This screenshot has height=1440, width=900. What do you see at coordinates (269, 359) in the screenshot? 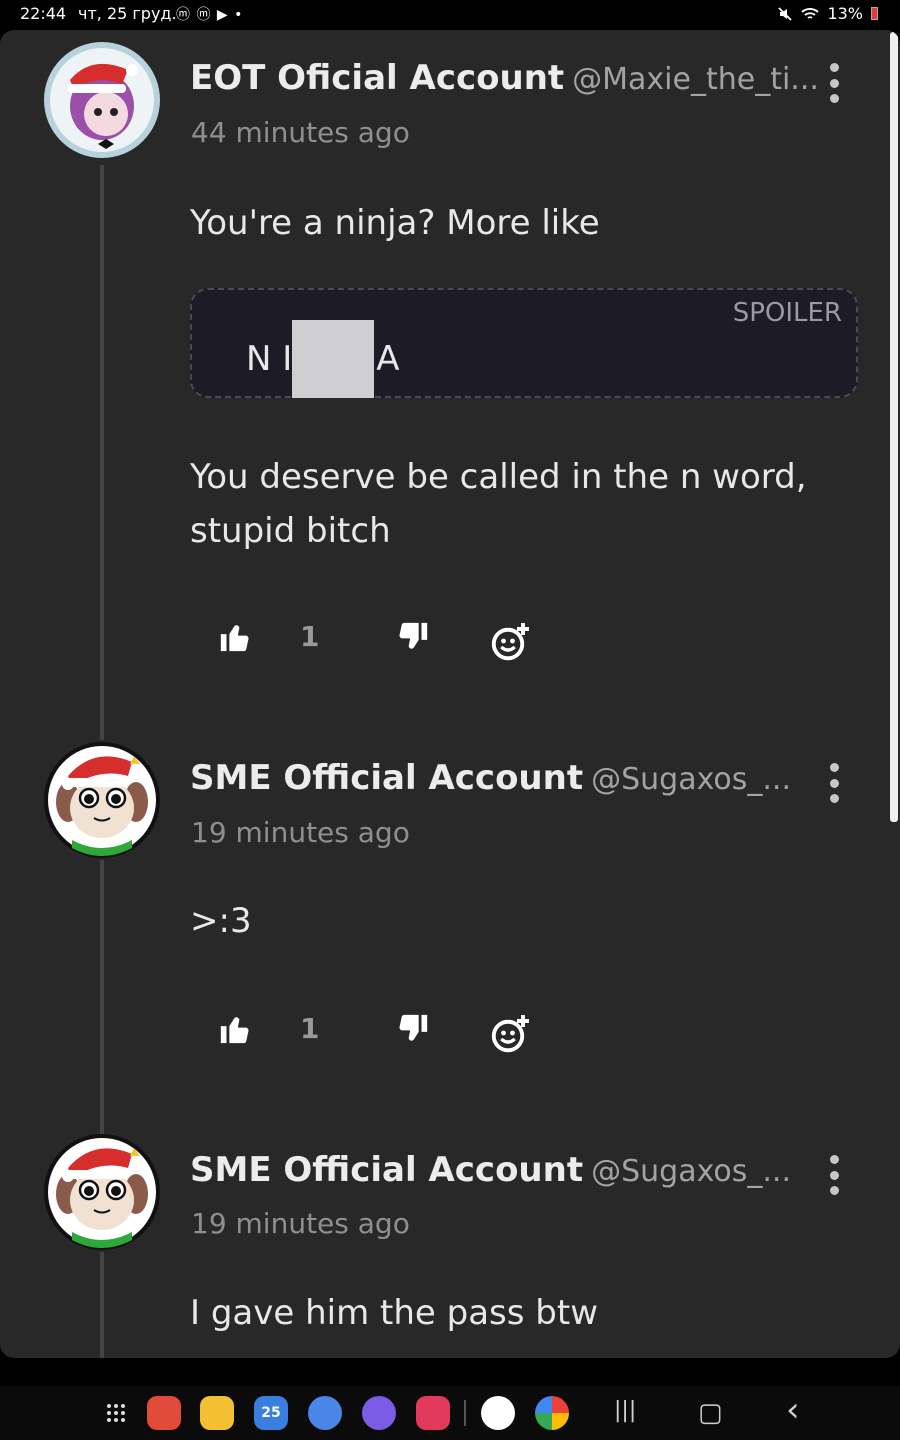
I see `spoiler-text-left: N I` at bounding box center [269, 359].